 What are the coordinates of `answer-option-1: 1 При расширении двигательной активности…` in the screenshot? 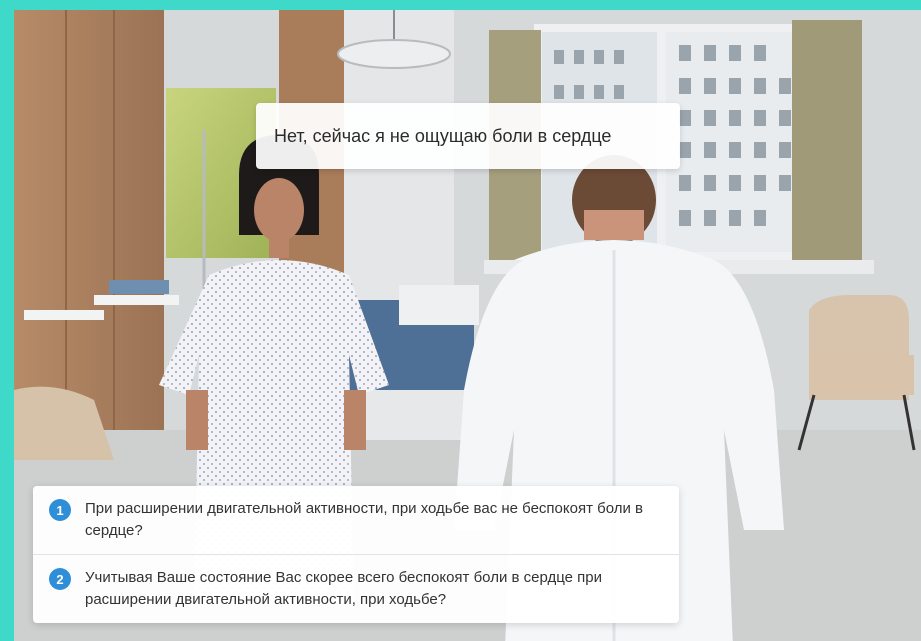 It's located at (356, 520).